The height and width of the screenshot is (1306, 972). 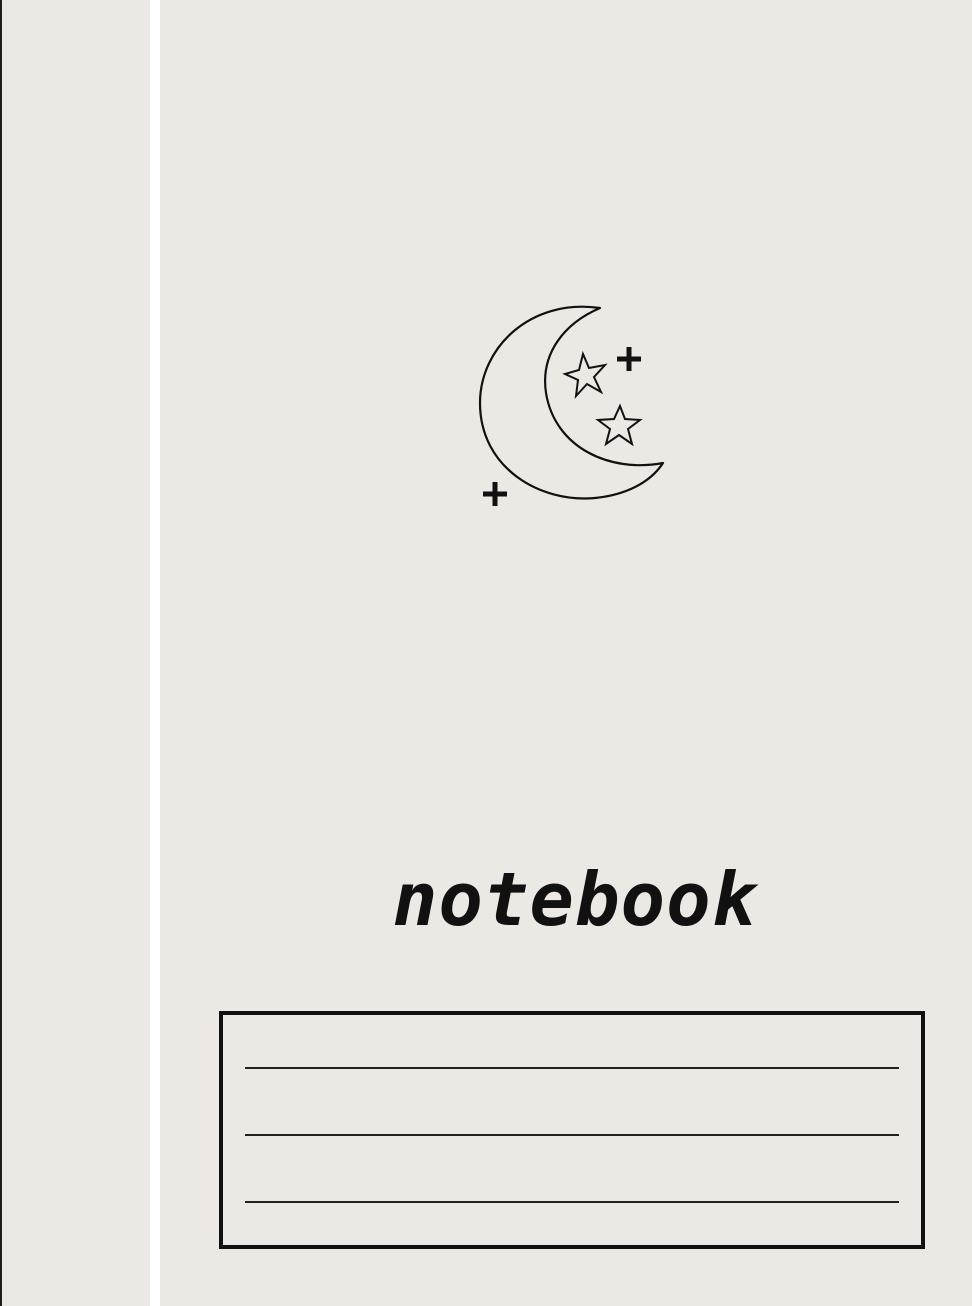 What do you see at coordinates (575, 900) in the screenshot?
I see `cover-title: notebook` at bounding box center [575, 900].